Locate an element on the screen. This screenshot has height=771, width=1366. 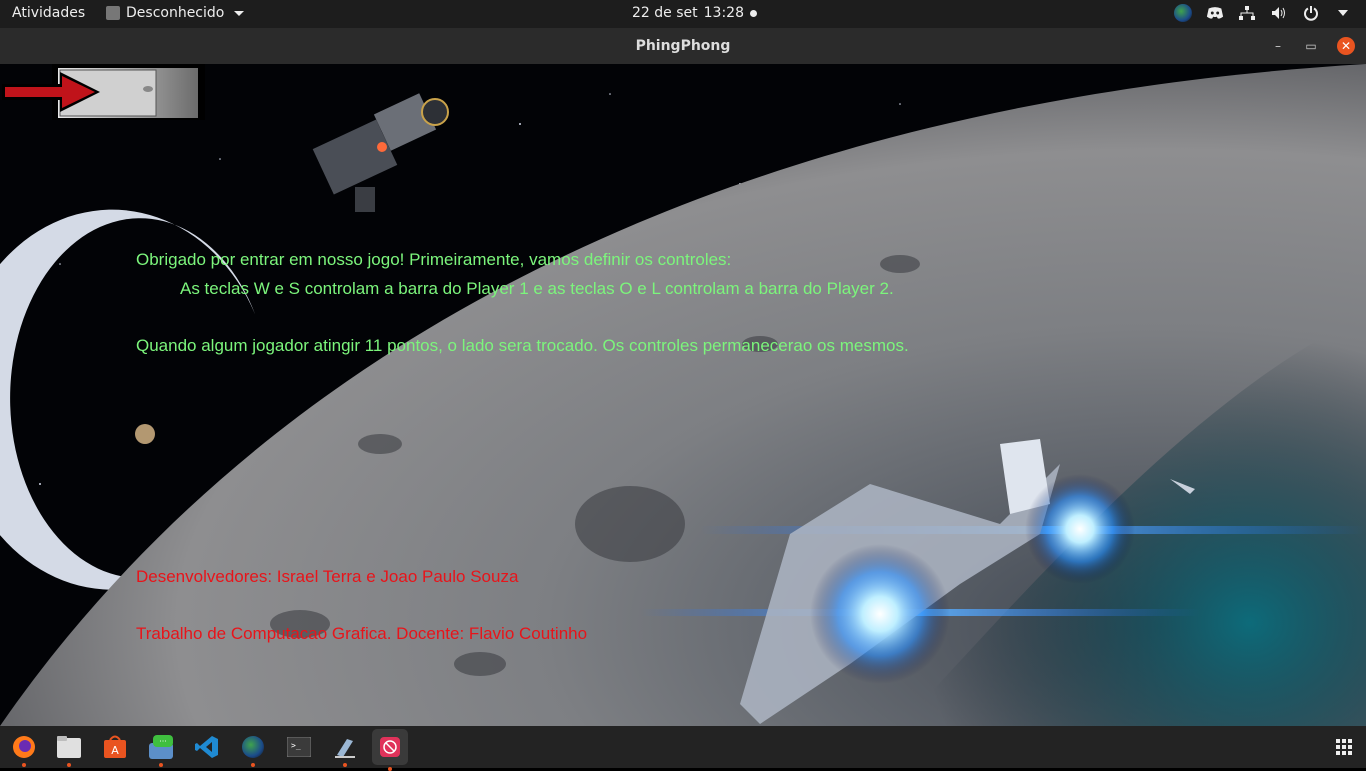
station-ship is located at coordinates (380, 152).